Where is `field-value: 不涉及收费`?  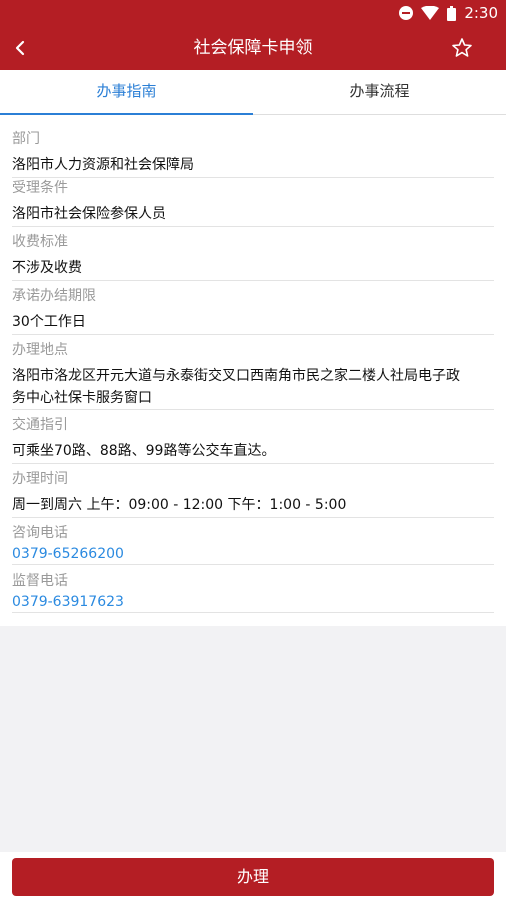 field-value: 不涉及收费 is located at coordinates (47, 268).